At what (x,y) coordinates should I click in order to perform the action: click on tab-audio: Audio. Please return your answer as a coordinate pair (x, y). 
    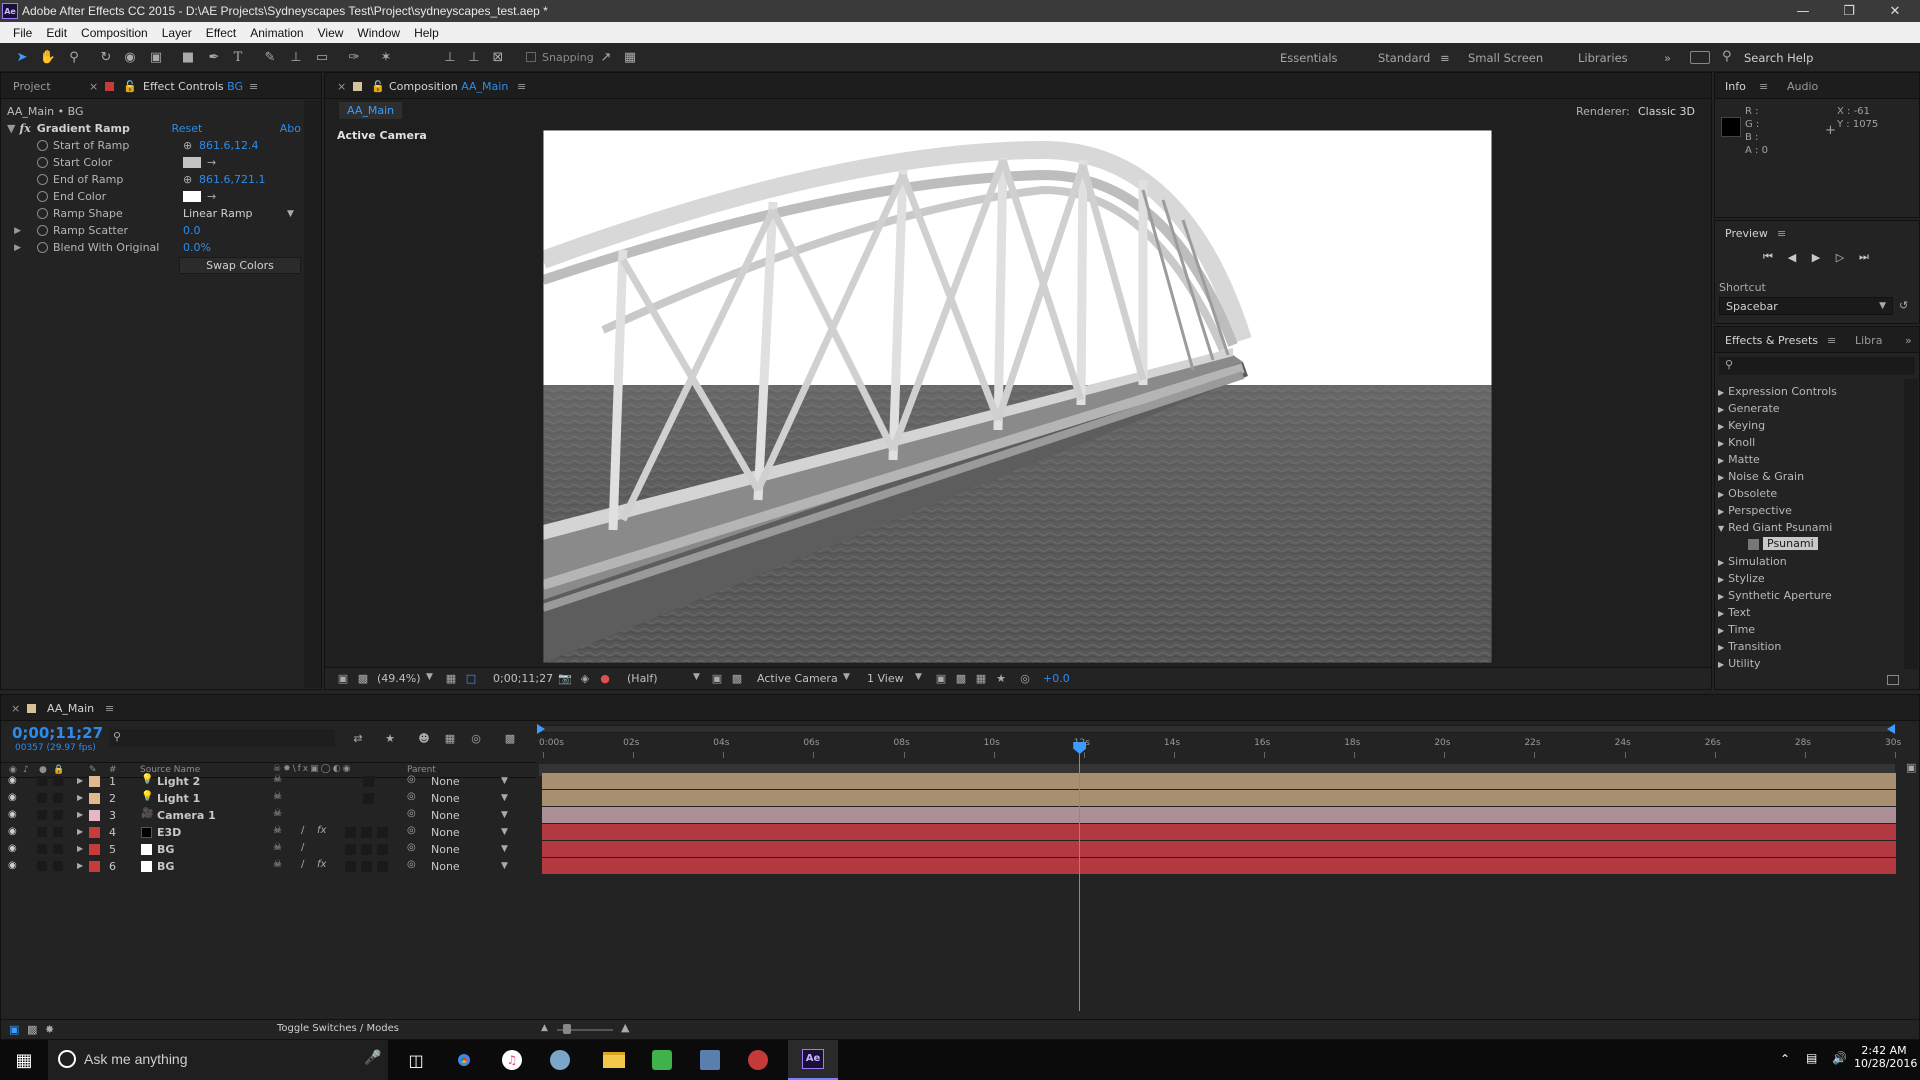
    Looking at the image, I should click on (1802, 86).